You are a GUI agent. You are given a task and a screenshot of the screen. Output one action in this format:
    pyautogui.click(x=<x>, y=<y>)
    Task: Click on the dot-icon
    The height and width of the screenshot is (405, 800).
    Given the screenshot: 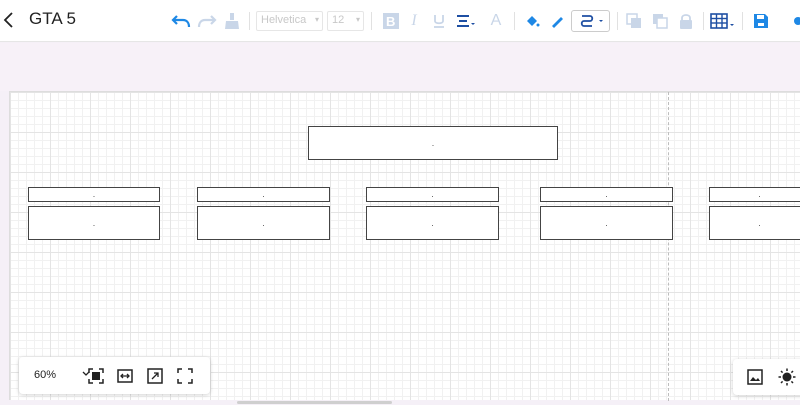 What is the action you would take?
    pyautogui.click(x=797, y=21)
    